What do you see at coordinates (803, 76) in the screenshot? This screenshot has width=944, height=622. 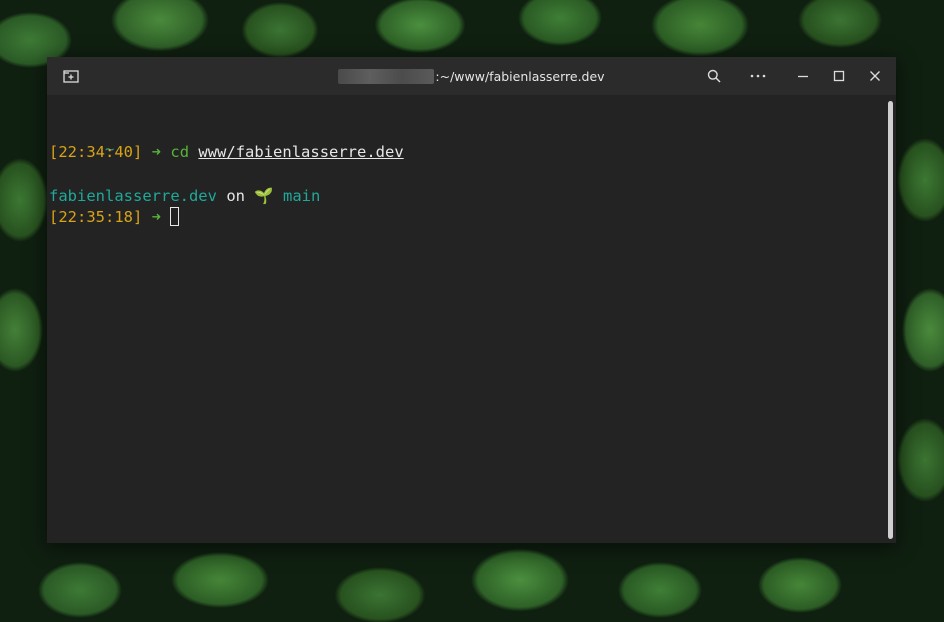 I see `minimize-icon` at bounding box center [803, 76].